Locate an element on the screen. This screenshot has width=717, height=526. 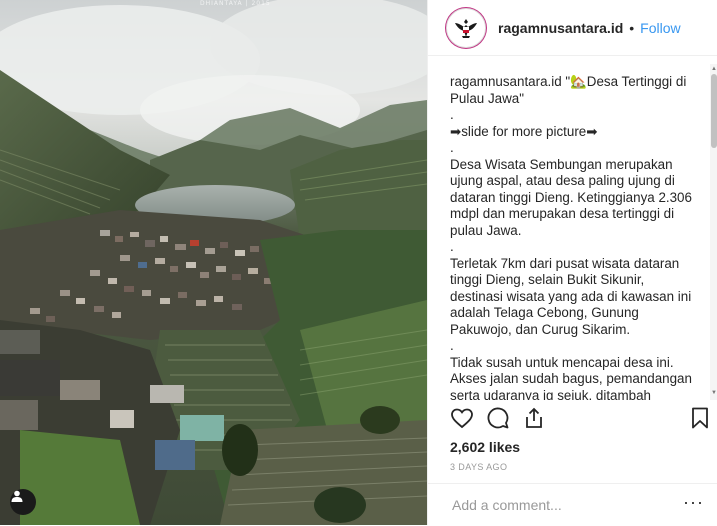
caption-slide-hint: ➡slide for more picture➡ is located at coordinates (524, 131).